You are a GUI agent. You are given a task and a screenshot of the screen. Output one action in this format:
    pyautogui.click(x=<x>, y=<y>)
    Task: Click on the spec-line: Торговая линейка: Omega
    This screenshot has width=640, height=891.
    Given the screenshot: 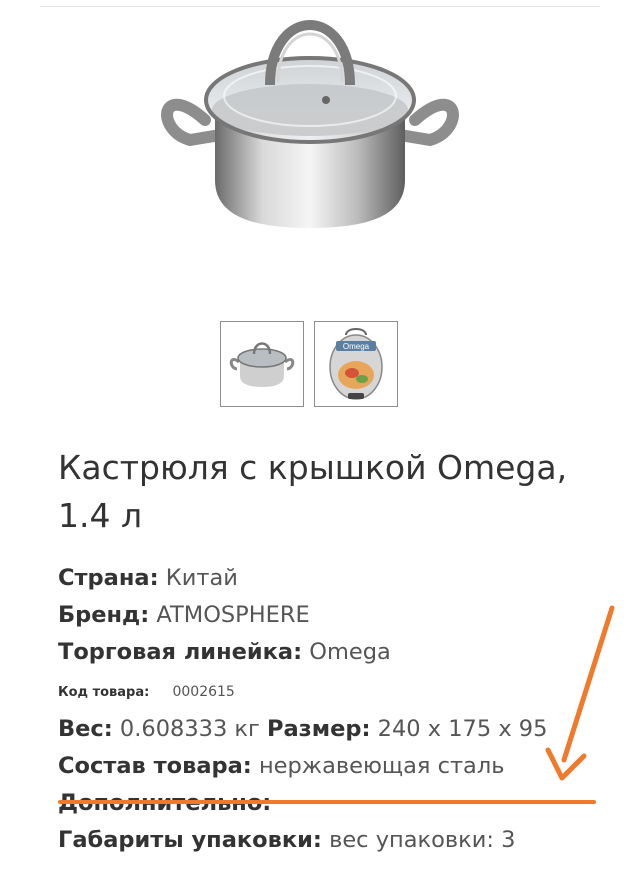 What is the action you would take?
    pyautogui.click(x=318, y=652)
    